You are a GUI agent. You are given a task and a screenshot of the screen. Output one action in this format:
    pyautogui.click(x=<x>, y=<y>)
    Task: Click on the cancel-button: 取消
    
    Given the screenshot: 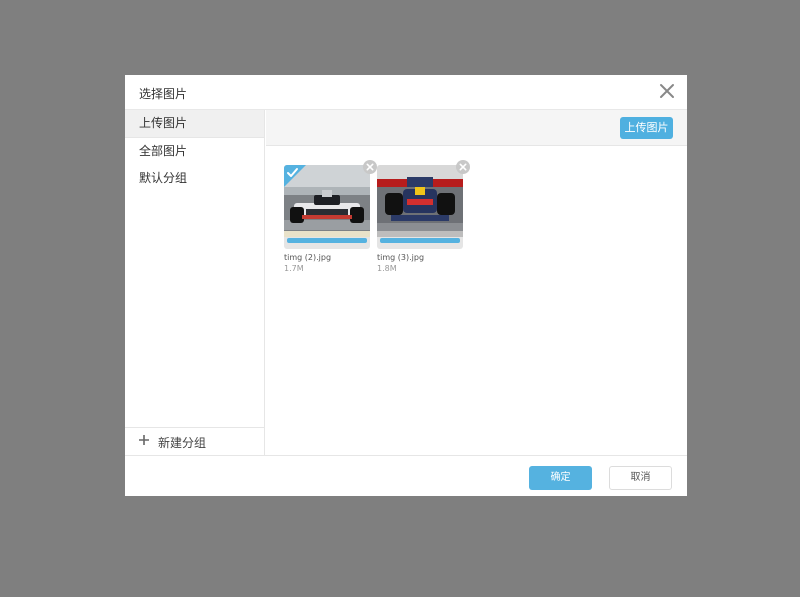 What is the action you would take?
    pyautogui.click(x=640, y=478)
    